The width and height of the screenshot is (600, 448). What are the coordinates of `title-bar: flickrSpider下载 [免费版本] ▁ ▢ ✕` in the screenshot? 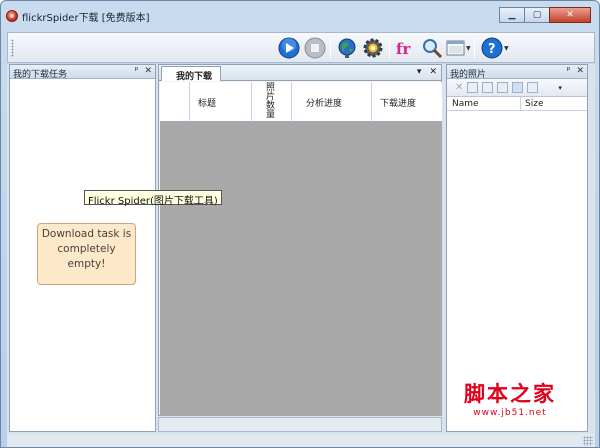 It's located at (300, 16).